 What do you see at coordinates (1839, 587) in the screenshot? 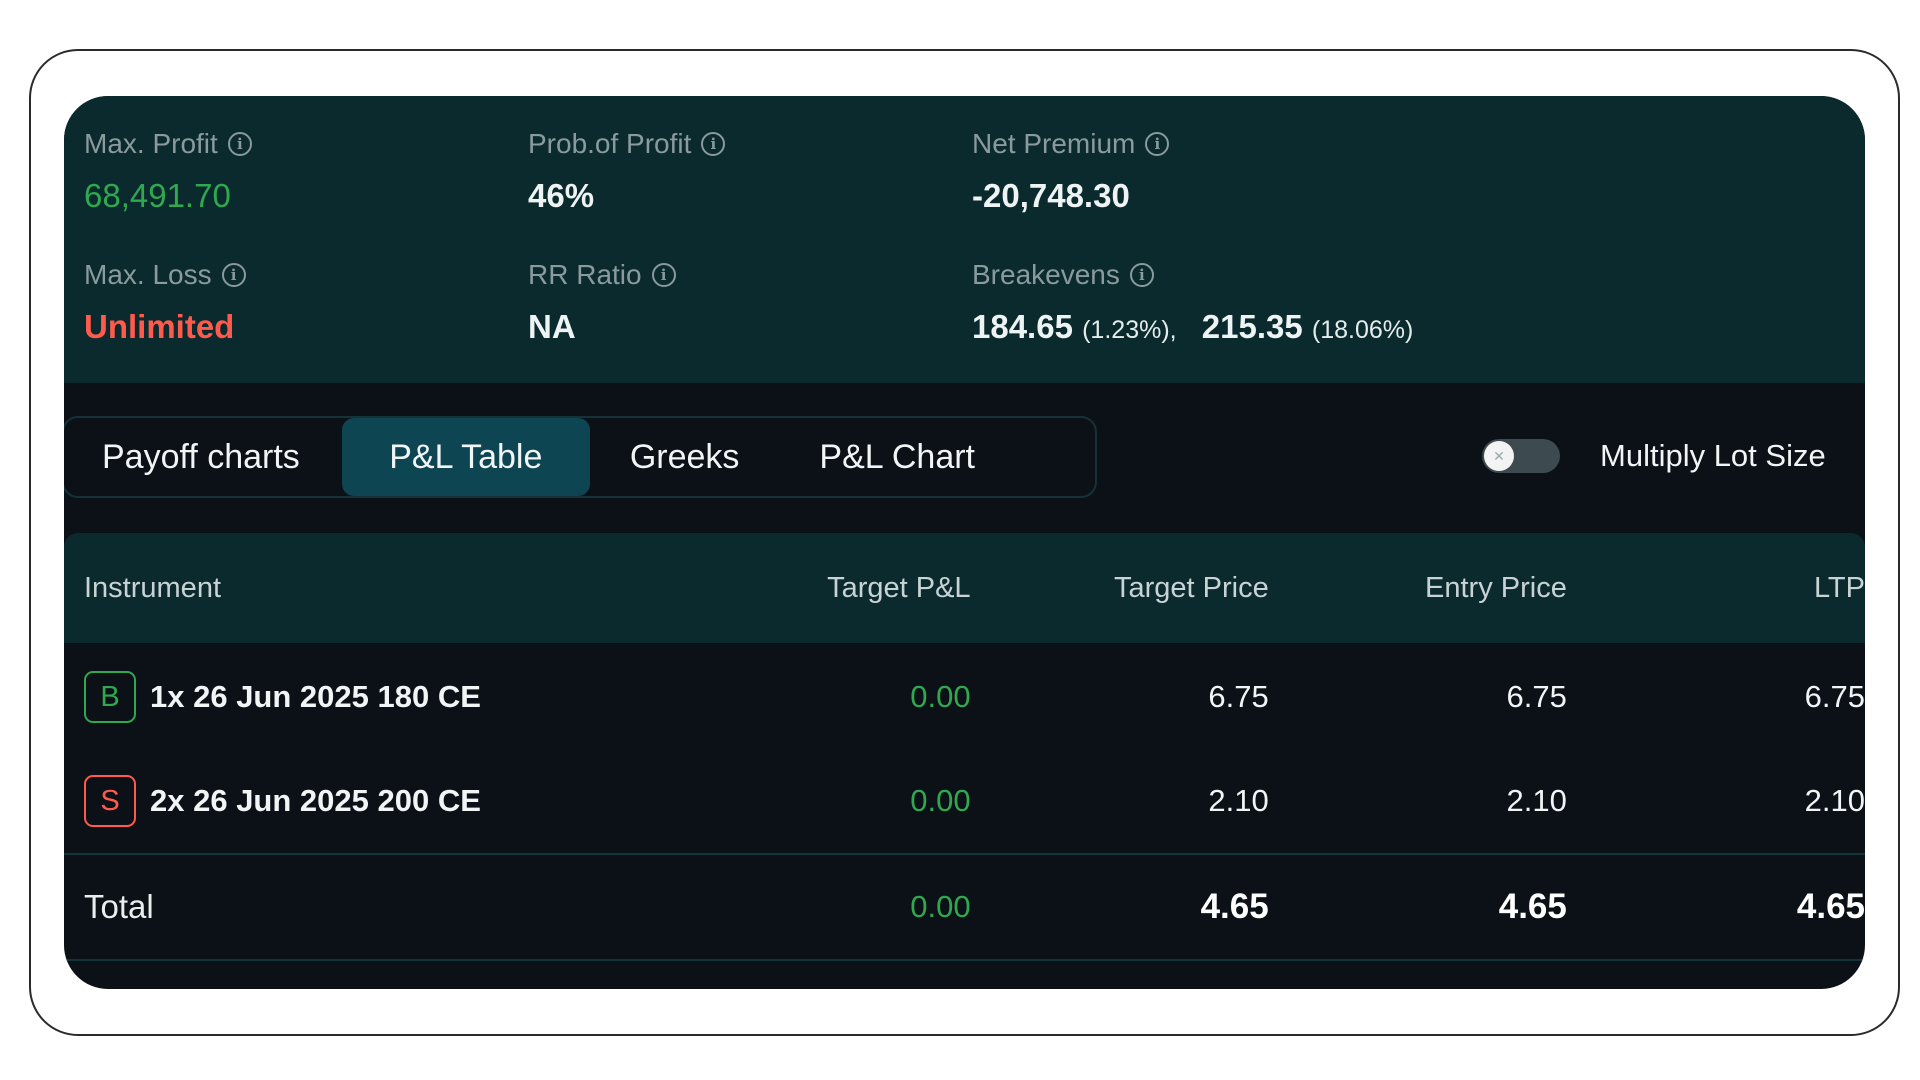
I see `header-ltp: LTP` at bounding box center [1839, 587].